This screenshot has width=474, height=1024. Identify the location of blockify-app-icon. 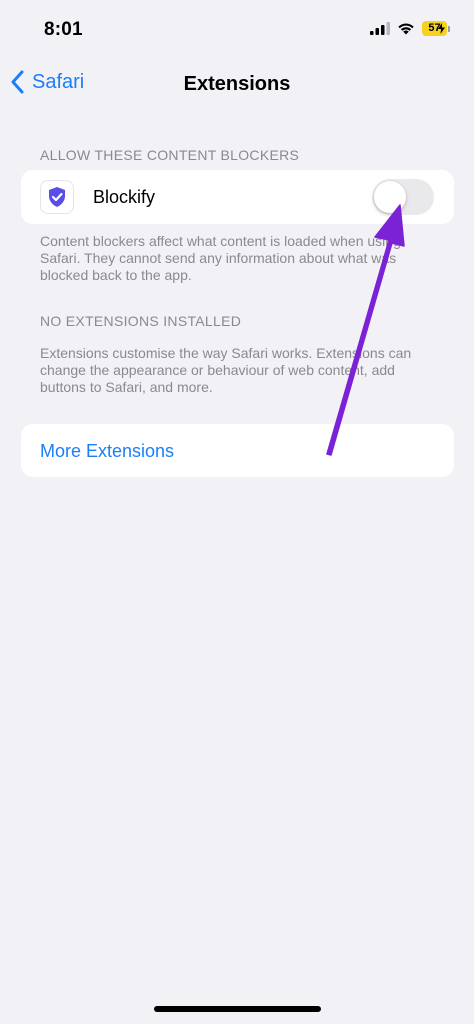
(57, 197).